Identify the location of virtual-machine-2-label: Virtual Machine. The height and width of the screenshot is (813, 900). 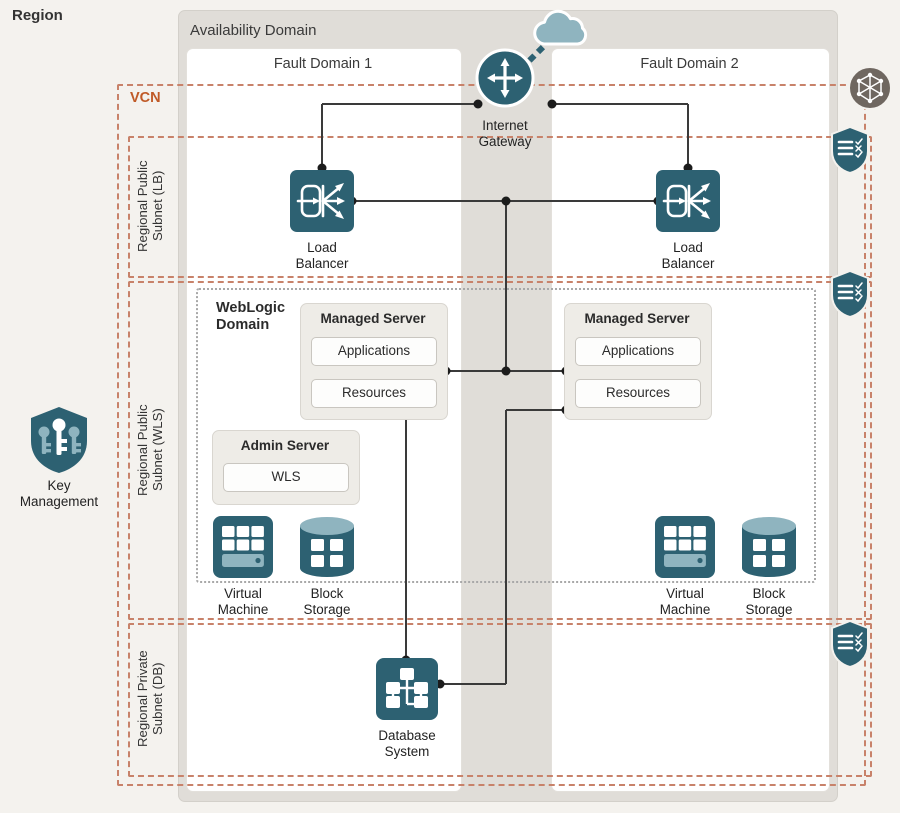
(685, 601).